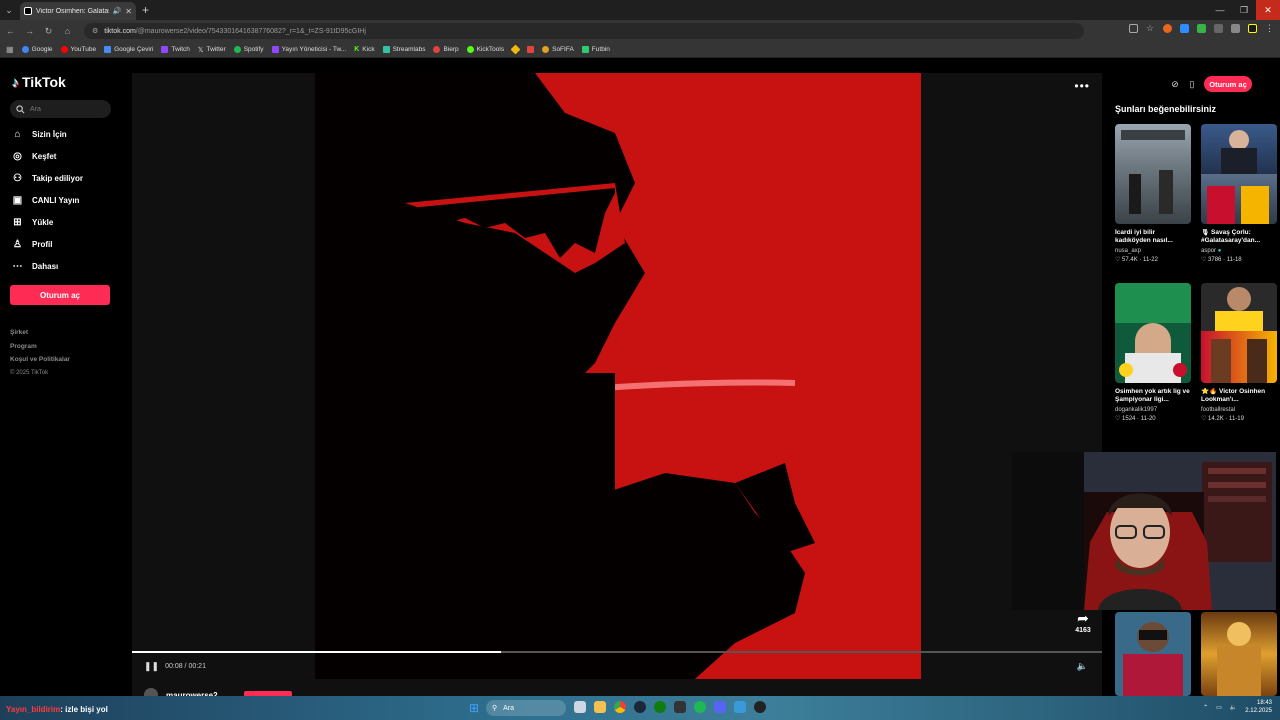  Describe the element at coordinates (740, 707) in the screenshot. I see `photos-icon` at that location.